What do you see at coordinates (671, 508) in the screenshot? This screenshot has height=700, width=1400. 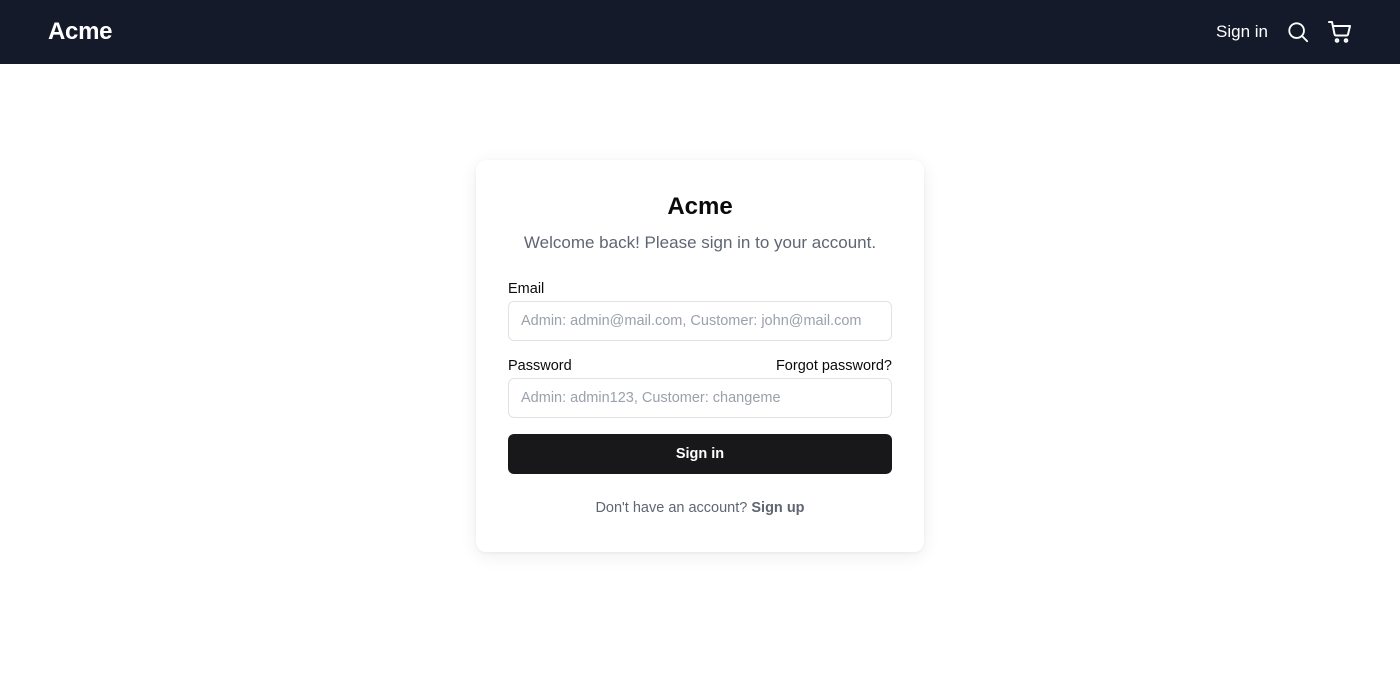 I see `signup-prompt-text: Don't have an account?` at bounding box center [671, 508].